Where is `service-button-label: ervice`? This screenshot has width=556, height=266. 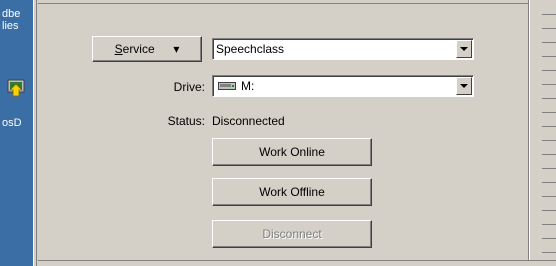
service-button-label: ervice is located at coordinates (138, 49).